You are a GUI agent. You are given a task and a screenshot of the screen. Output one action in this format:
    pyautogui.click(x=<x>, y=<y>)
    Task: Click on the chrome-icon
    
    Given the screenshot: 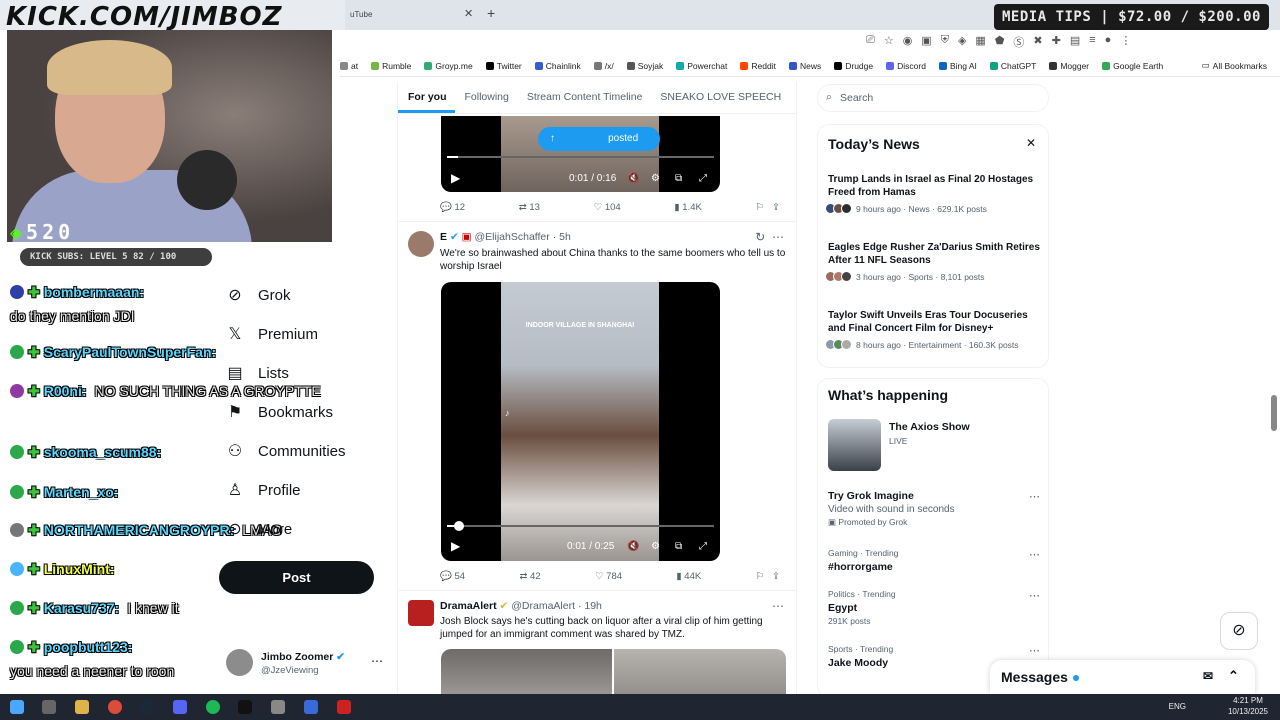 What is the action you would take?
    pyautogui.click(x=115, y=707)
    